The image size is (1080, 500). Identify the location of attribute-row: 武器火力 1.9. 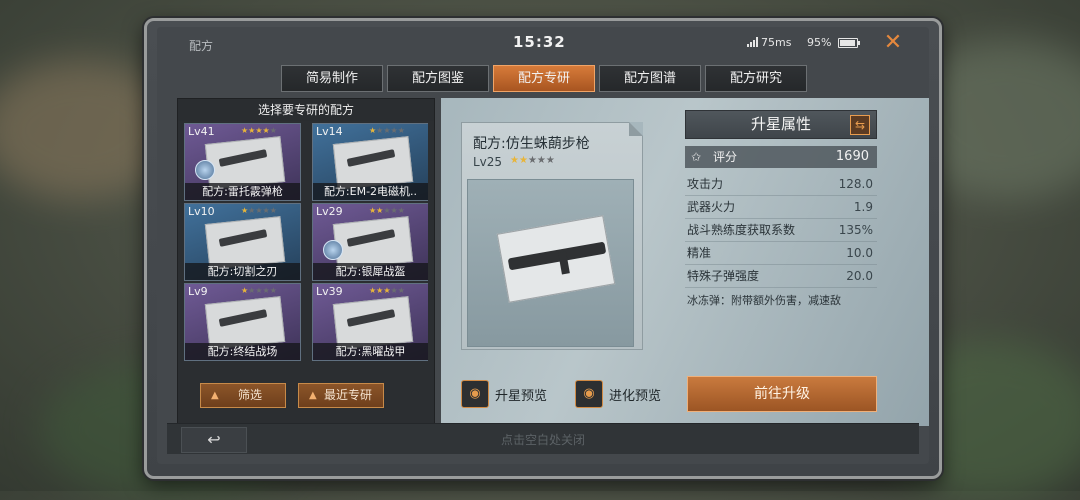
(781, 207).